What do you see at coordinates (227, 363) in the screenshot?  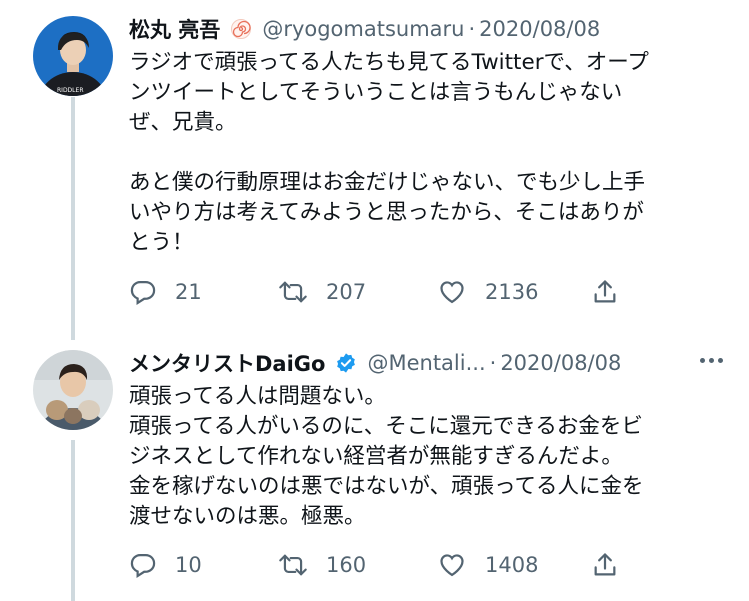 I see `display-name: メンタリストDaiGo` at bounding box center [227, 363].